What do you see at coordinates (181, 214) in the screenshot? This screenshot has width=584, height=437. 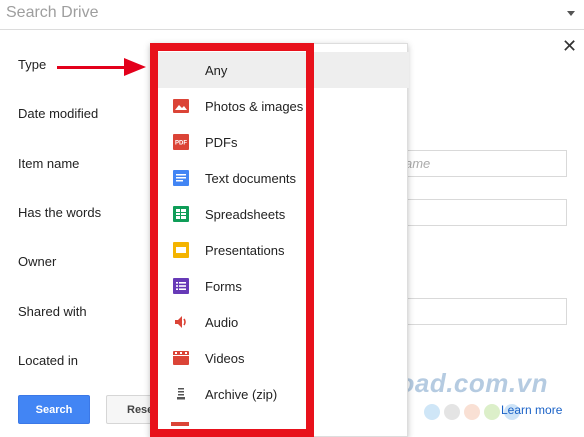 I see `spreadsheet-icon` at bounding box center [181, 214].